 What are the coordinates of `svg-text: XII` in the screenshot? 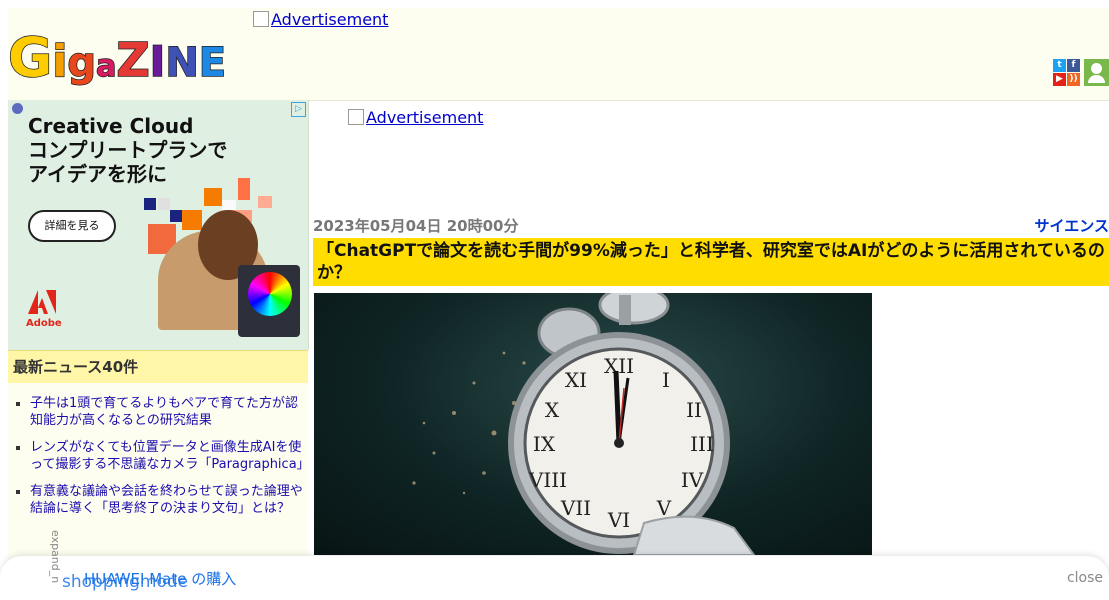 It's located at (619, 366).